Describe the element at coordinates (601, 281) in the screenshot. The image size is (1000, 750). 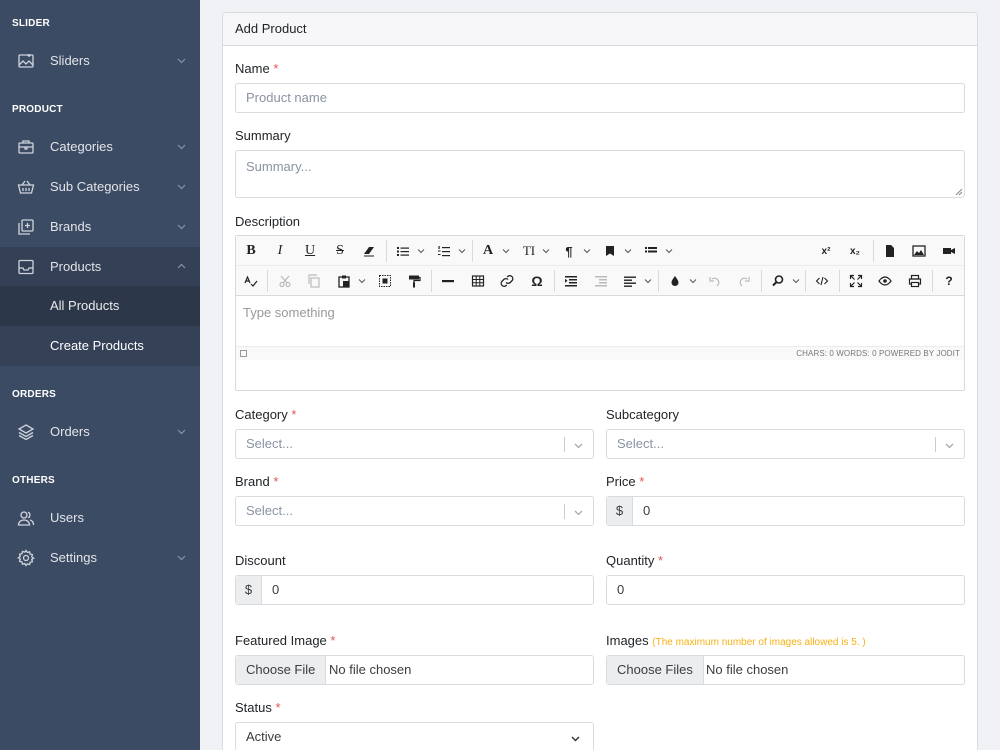
I see `outdent-button` at that location.